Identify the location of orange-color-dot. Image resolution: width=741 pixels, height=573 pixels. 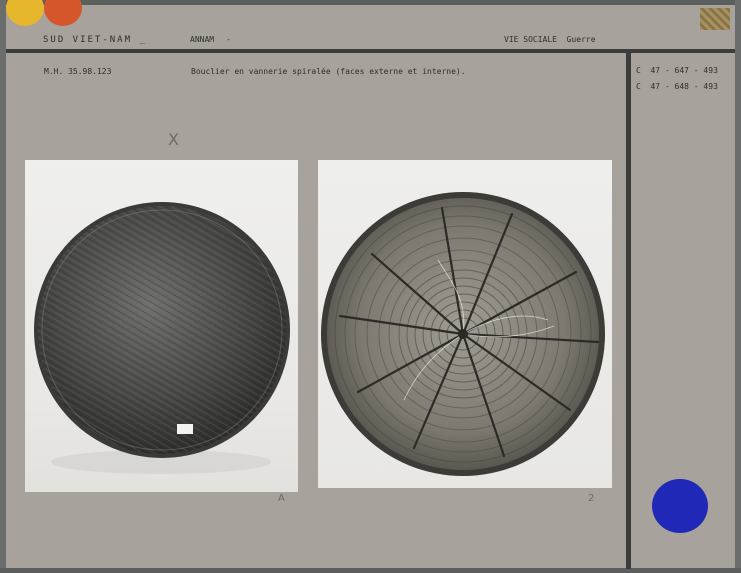
(63, 13).